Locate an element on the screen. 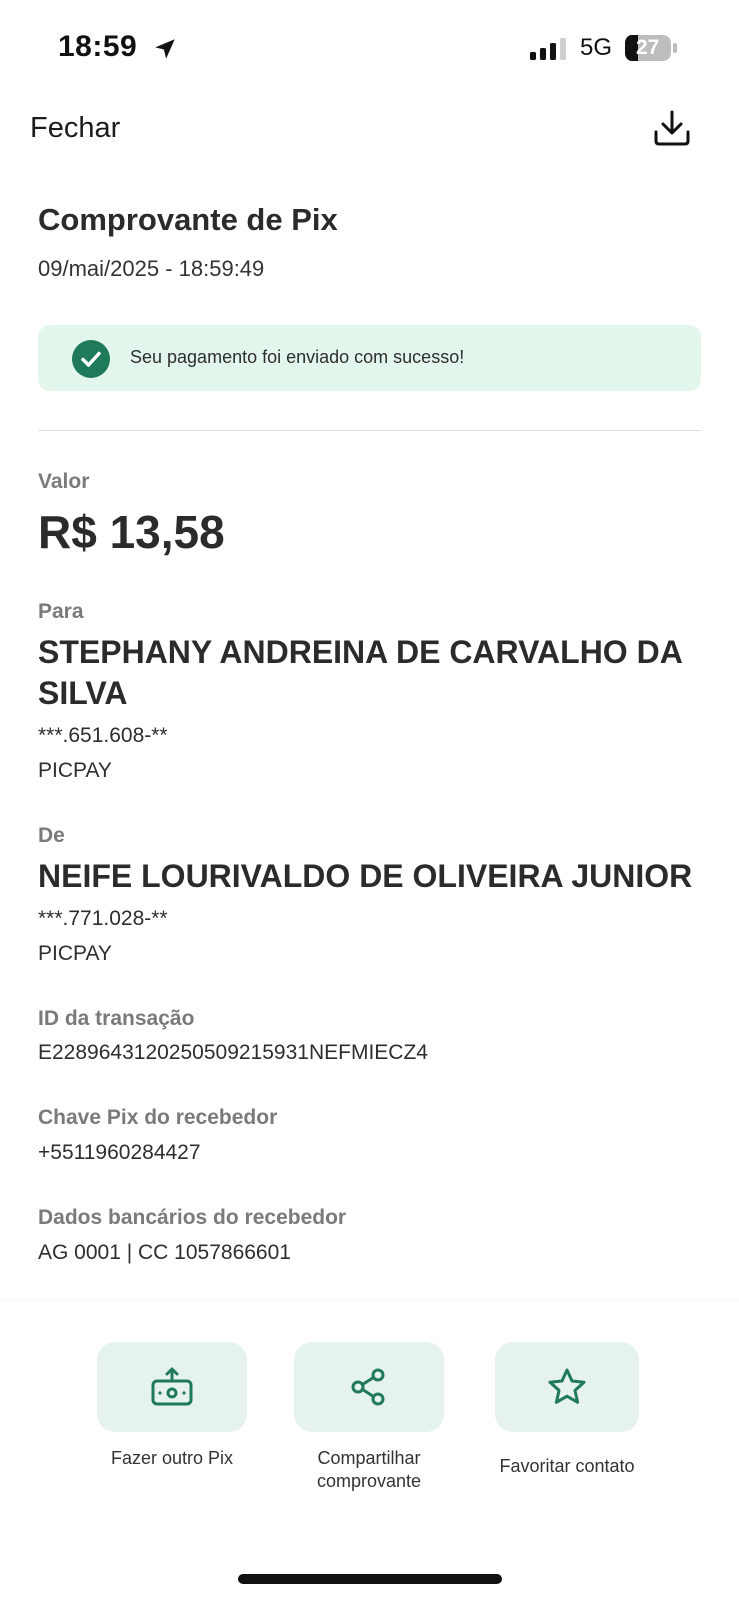  share-icon is located at coordinates (368, 1387).